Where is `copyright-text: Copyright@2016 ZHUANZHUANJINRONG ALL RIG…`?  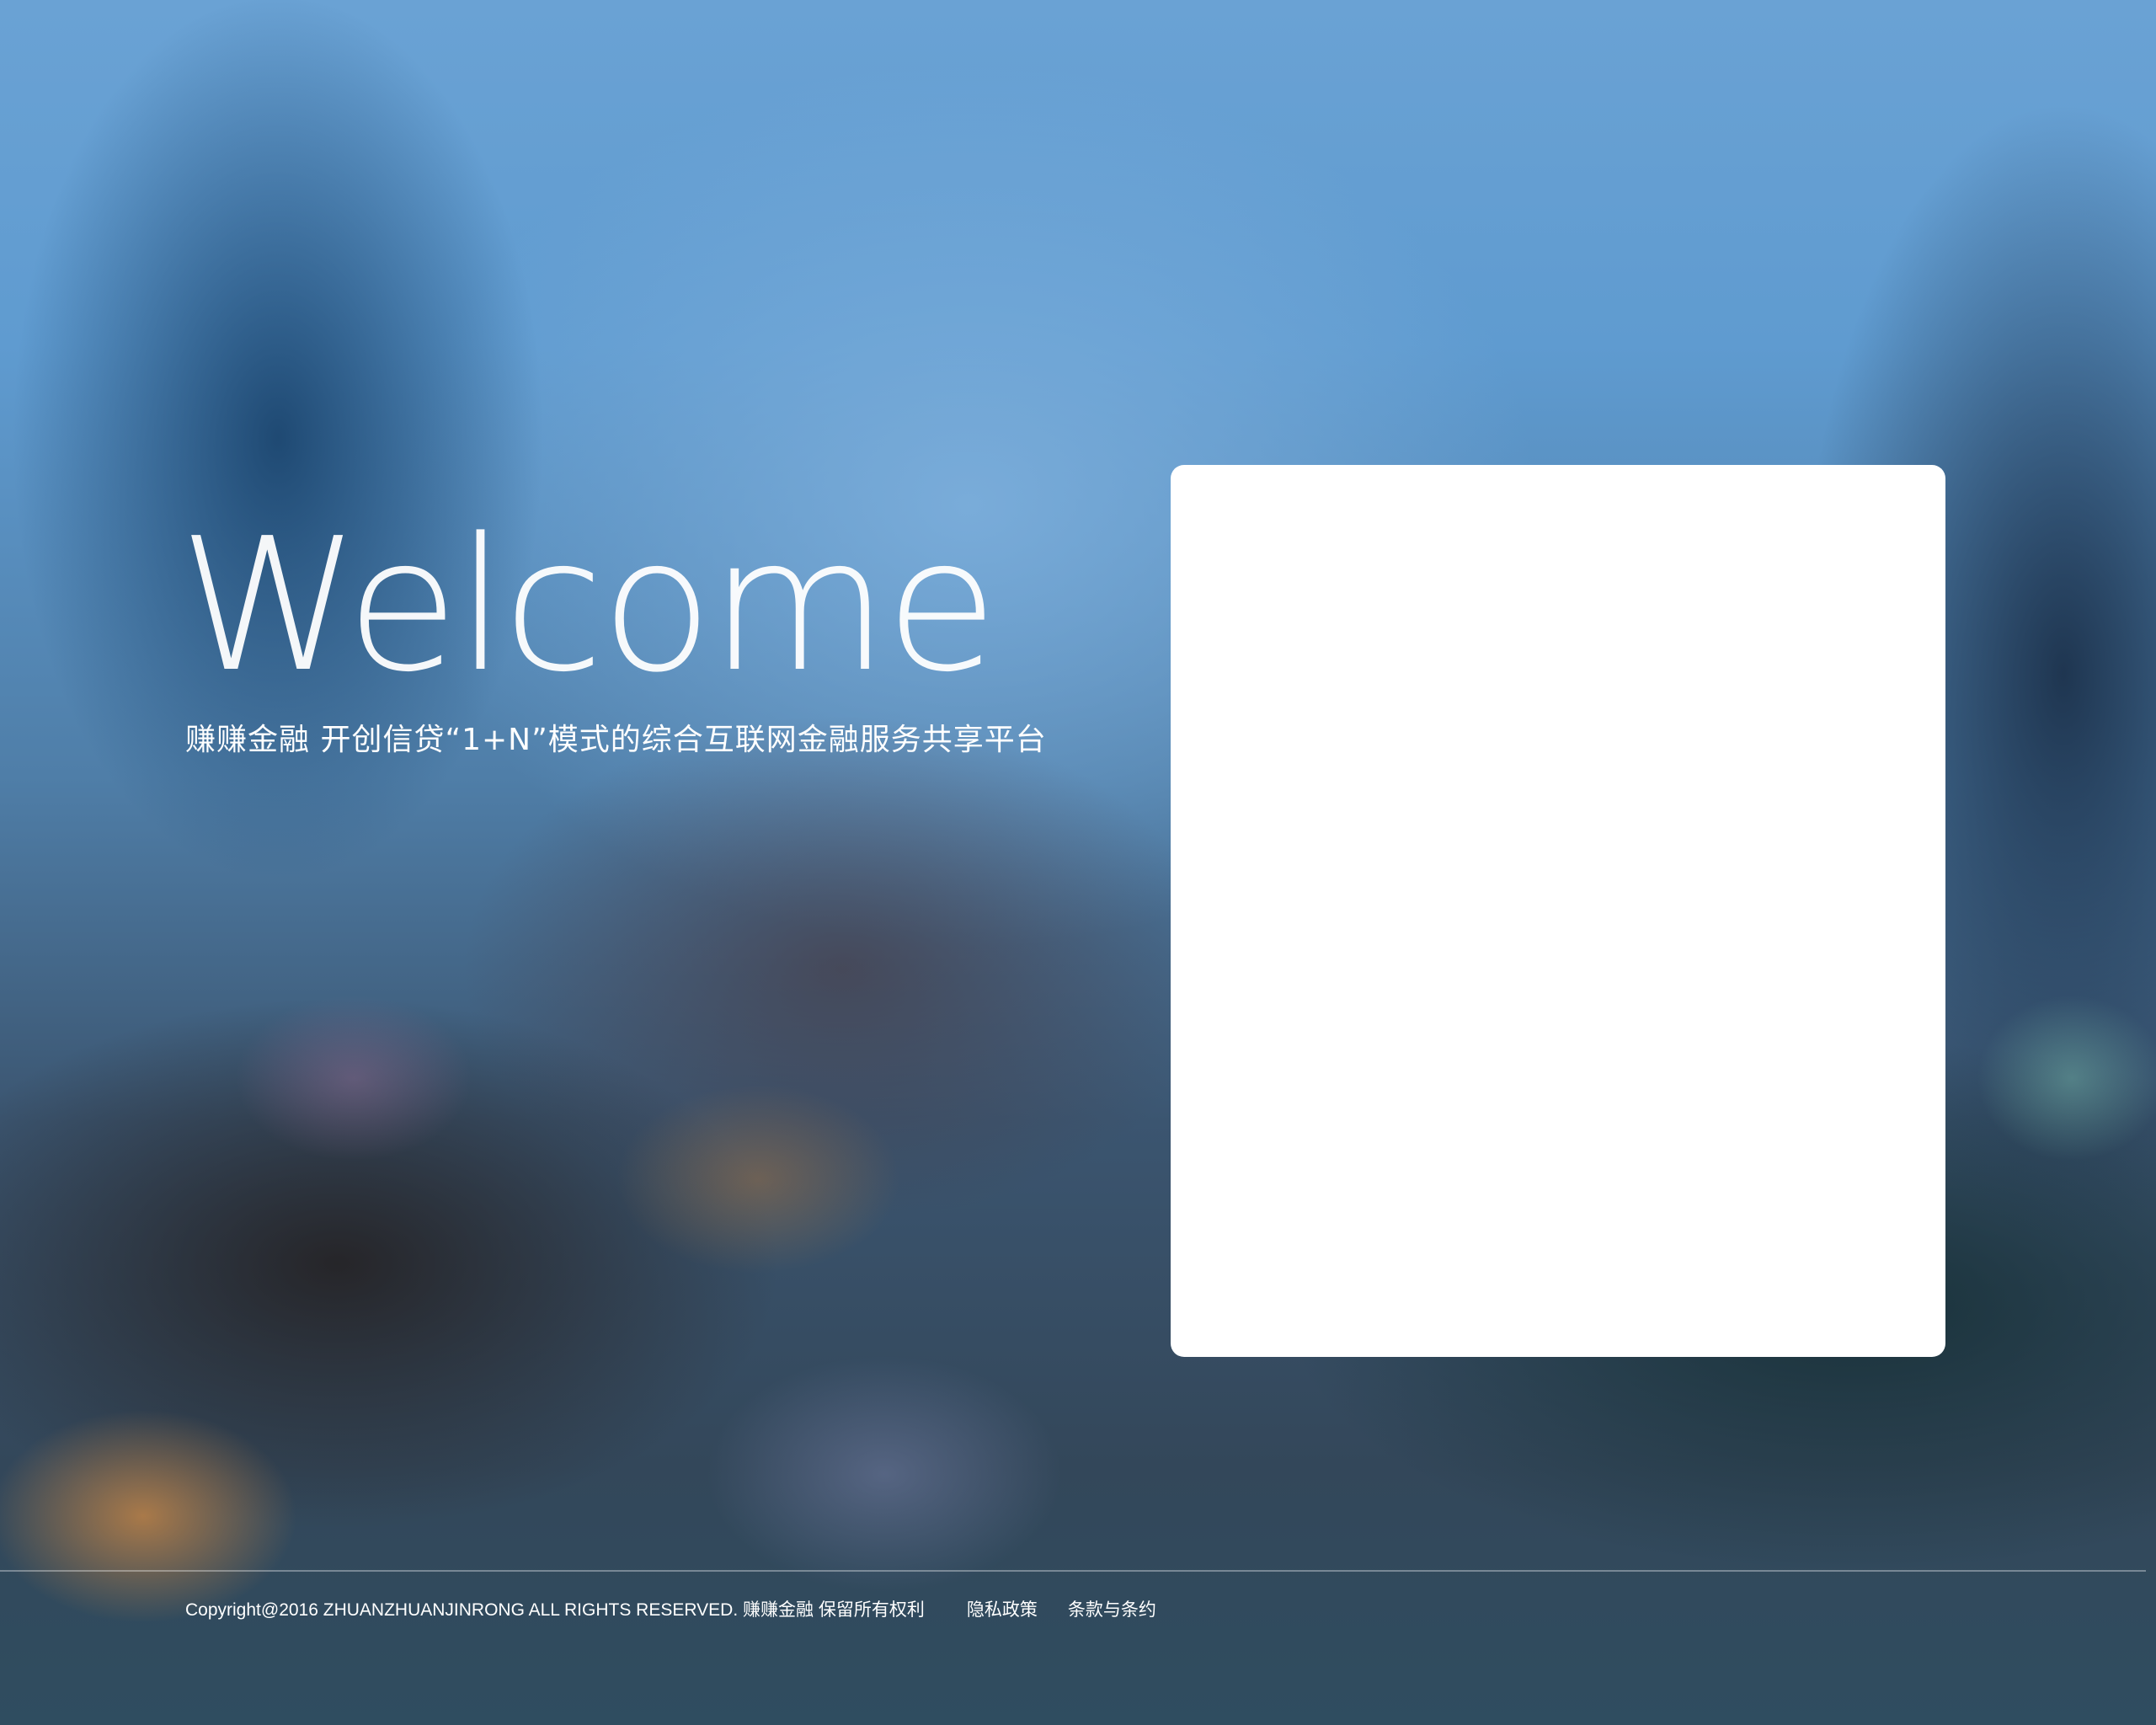 copyright-text: Copyright@2016 ZHUANZHUANJINRONG ALL RIG… is located at coordinates (555, 1610).